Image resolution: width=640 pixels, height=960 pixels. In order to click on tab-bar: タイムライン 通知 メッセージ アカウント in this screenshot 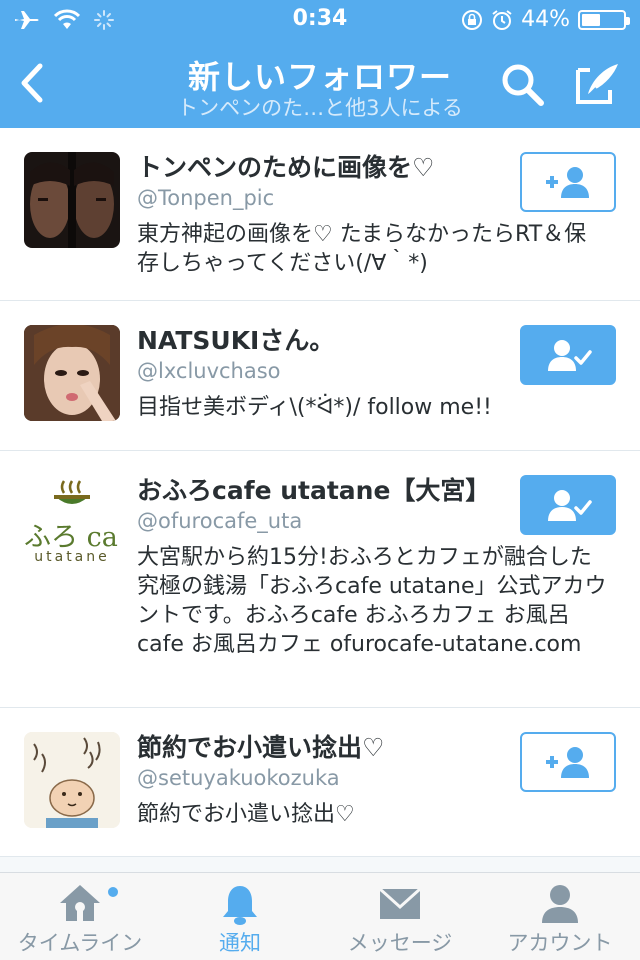, I will do `click(320, 916)`.